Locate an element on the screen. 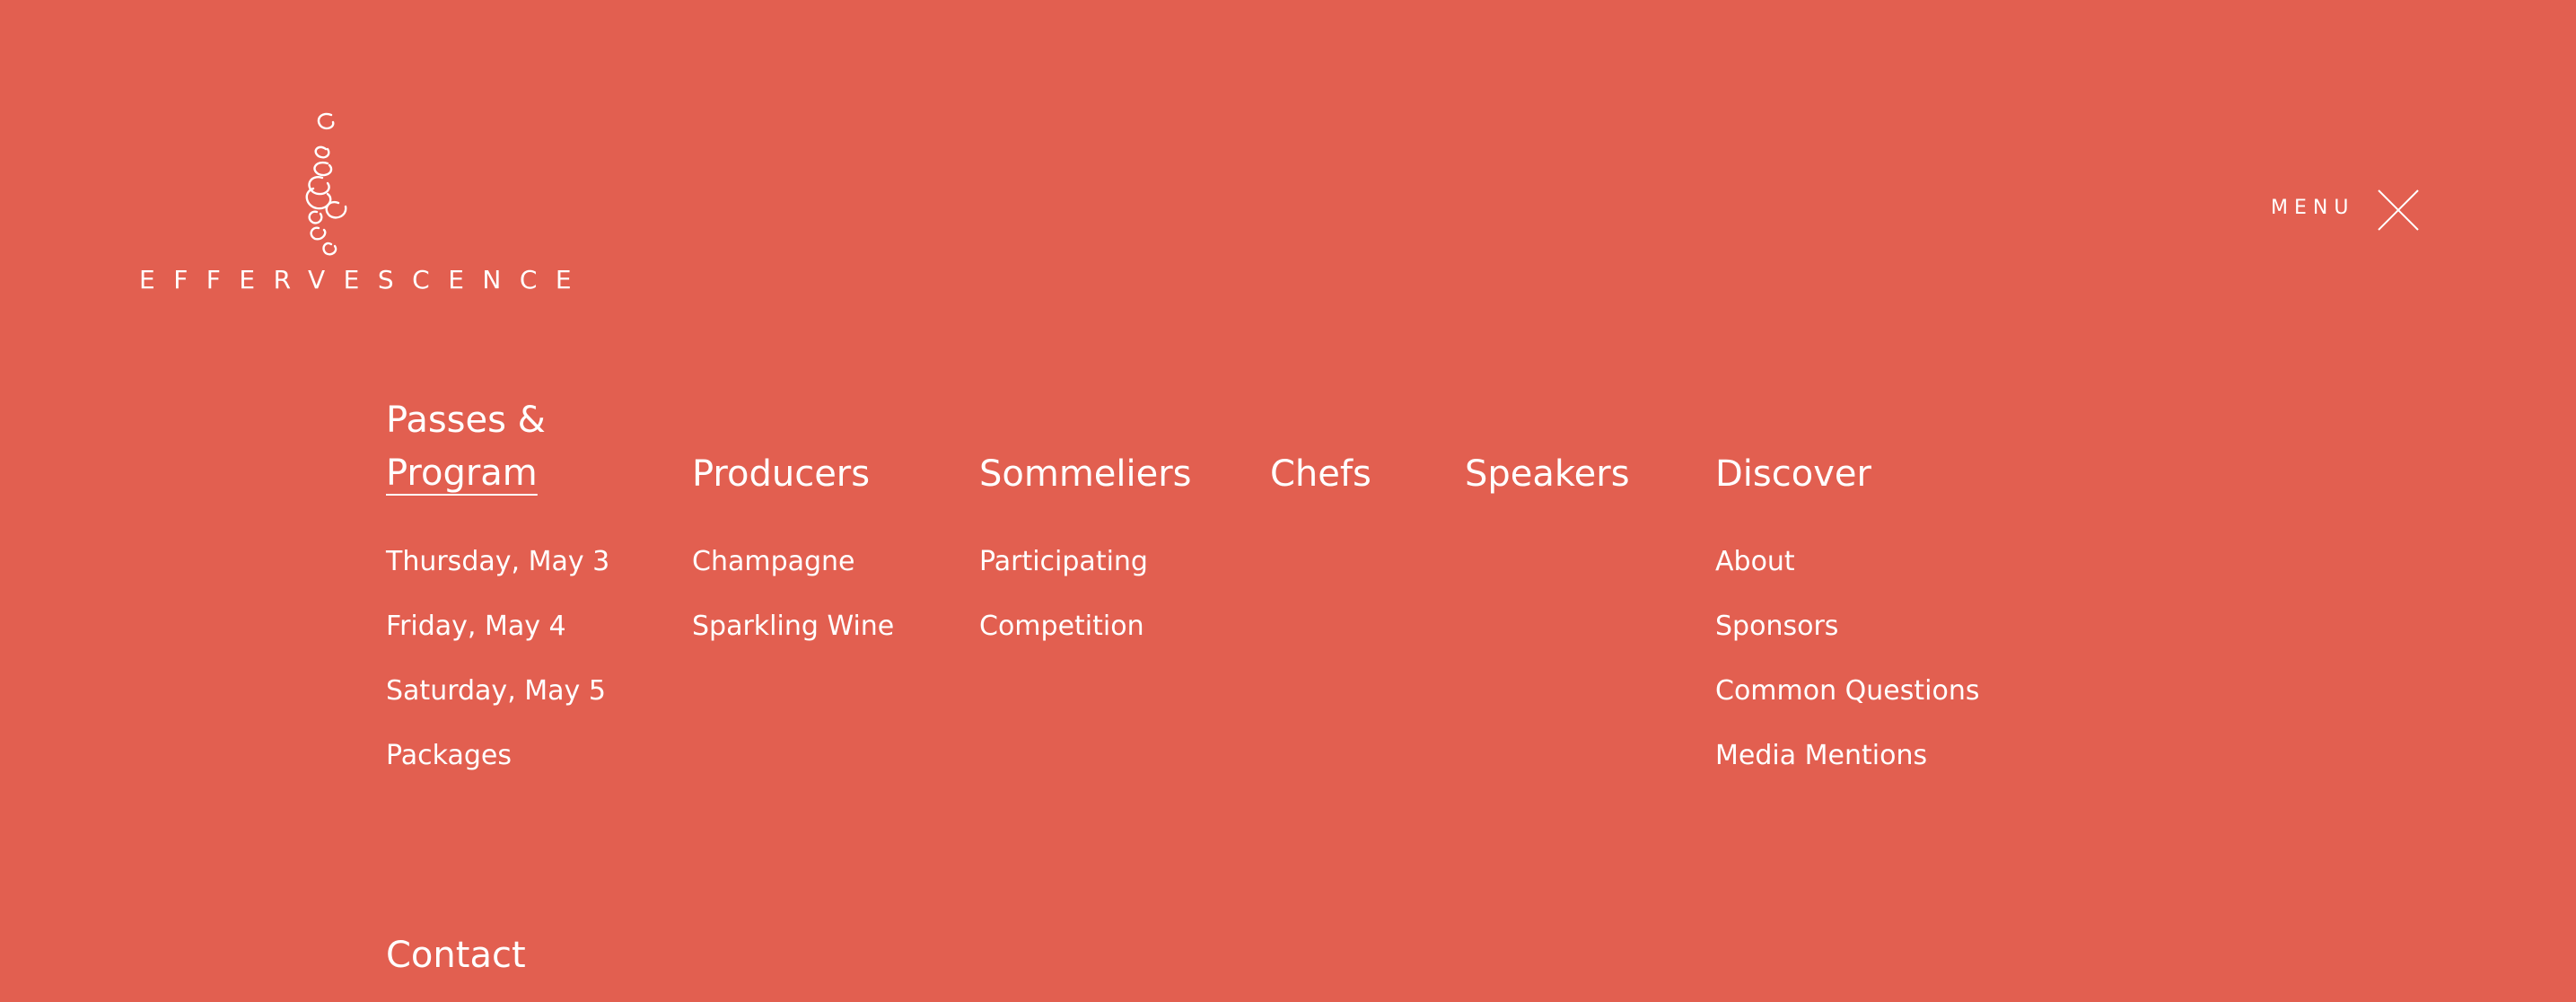 Image resolution: width=2576 pixels, height=1002 pixels. nav-heading-producers: Producers is located at coordinates (781, 474).